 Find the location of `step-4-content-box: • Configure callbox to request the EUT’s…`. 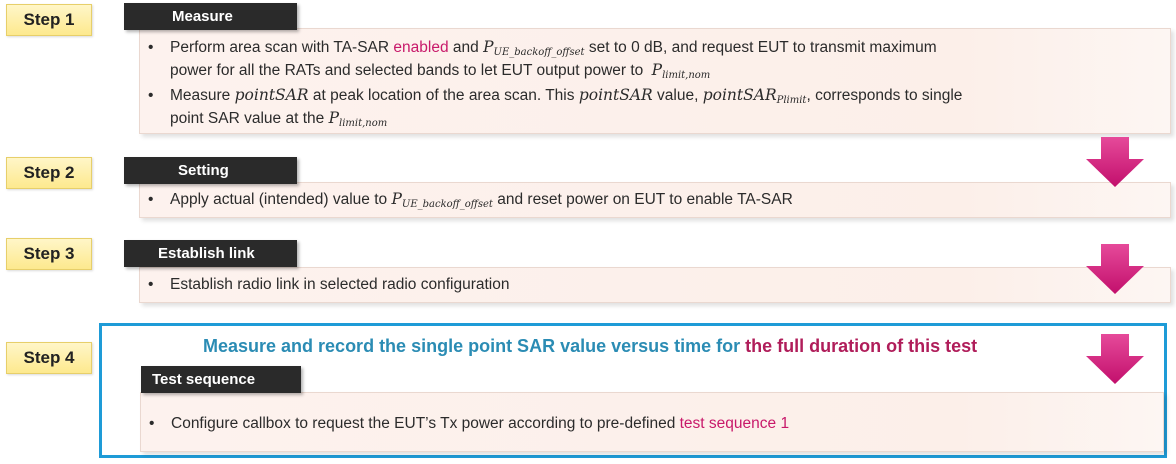

step-4-content-box: • Configure callbox to request the EUT’s… is located at coordinates (652, 422).